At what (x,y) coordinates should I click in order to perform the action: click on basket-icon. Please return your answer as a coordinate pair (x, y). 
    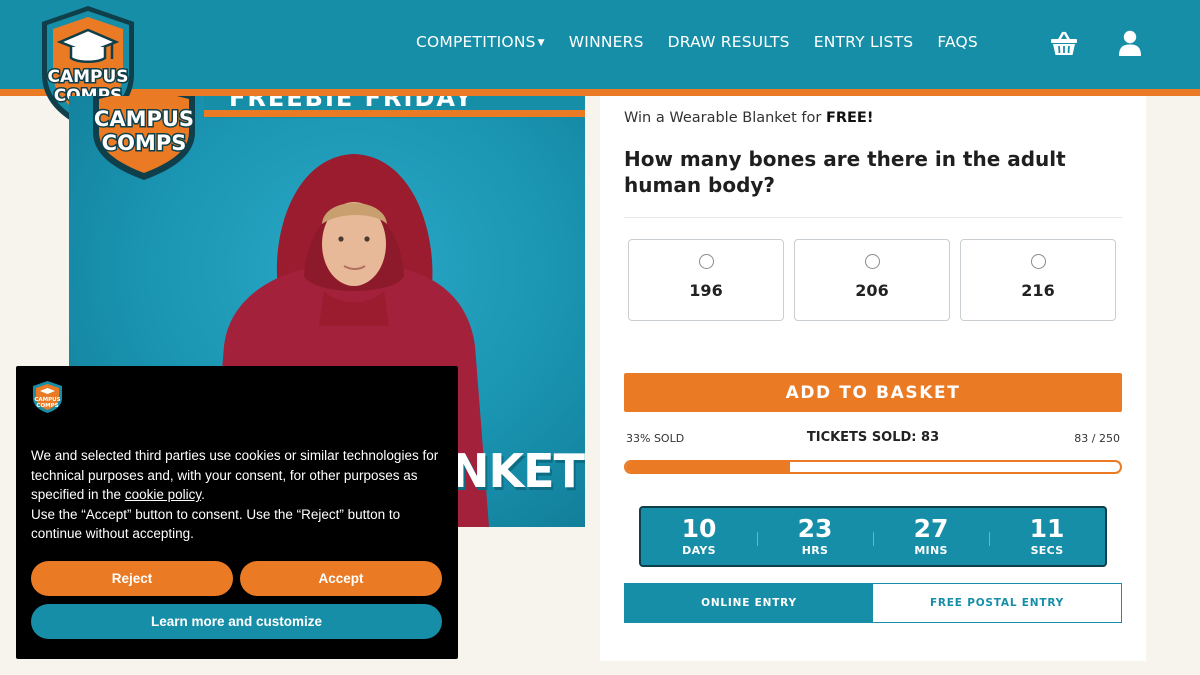
    Looking at the image, I should click on (1064, 43).